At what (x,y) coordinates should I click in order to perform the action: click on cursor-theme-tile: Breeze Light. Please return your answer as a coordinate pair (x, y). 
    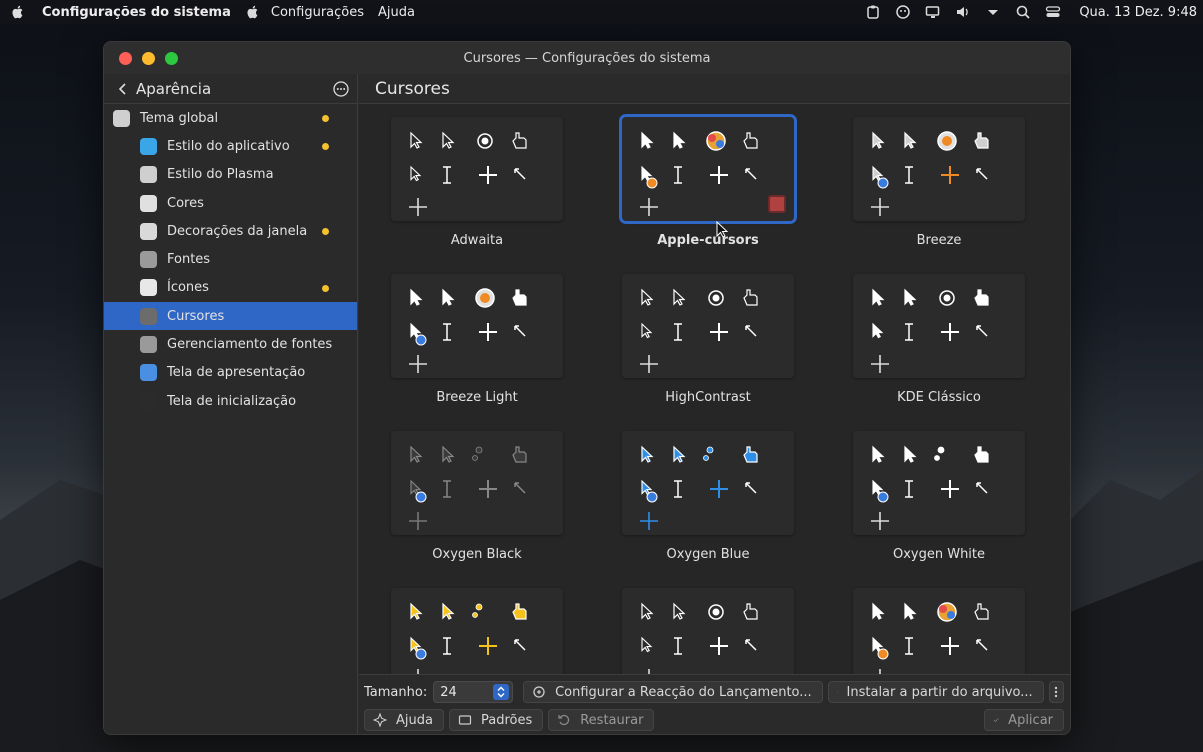
    Looking at the image, I should click on (477, 352).